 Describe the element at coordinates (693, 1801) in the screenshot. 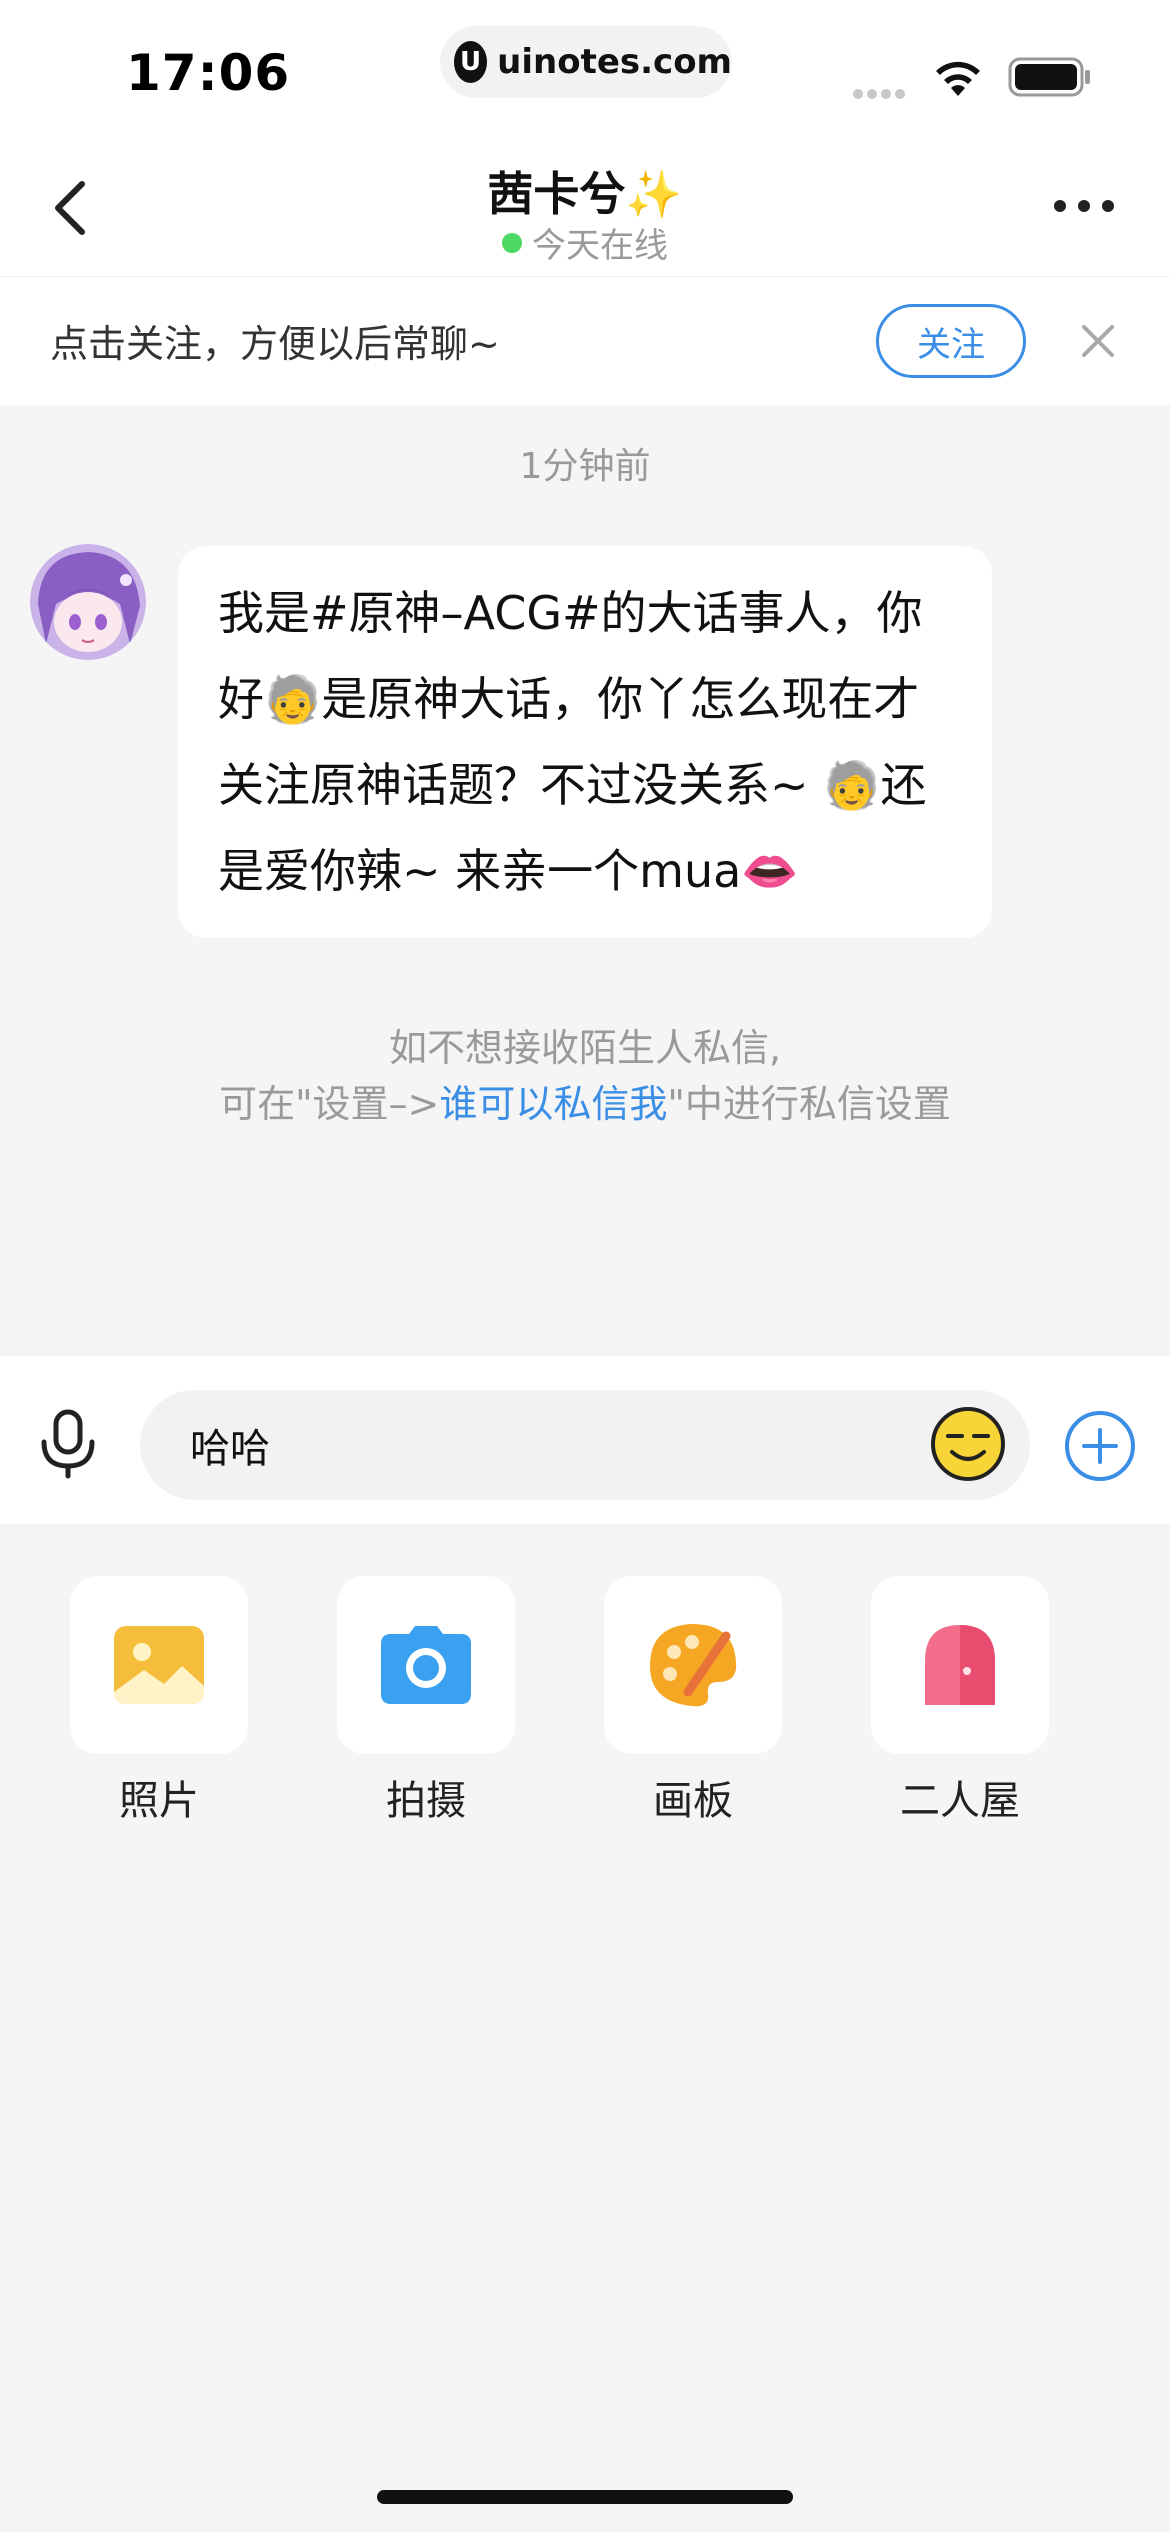

I see `tool-label: 画板` at that location.